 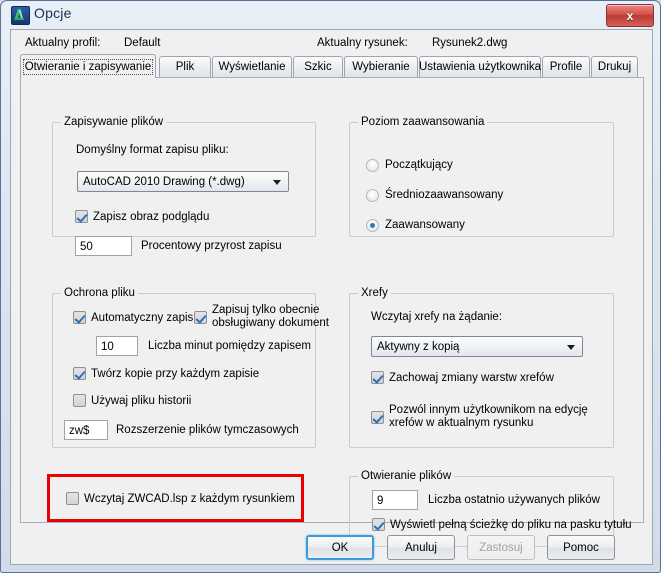 What do you see at coordinates (470, 43) in the screenshot?
I see `current-drawing-value: Rysunek2.dwg` at bounding box center [470, 43].